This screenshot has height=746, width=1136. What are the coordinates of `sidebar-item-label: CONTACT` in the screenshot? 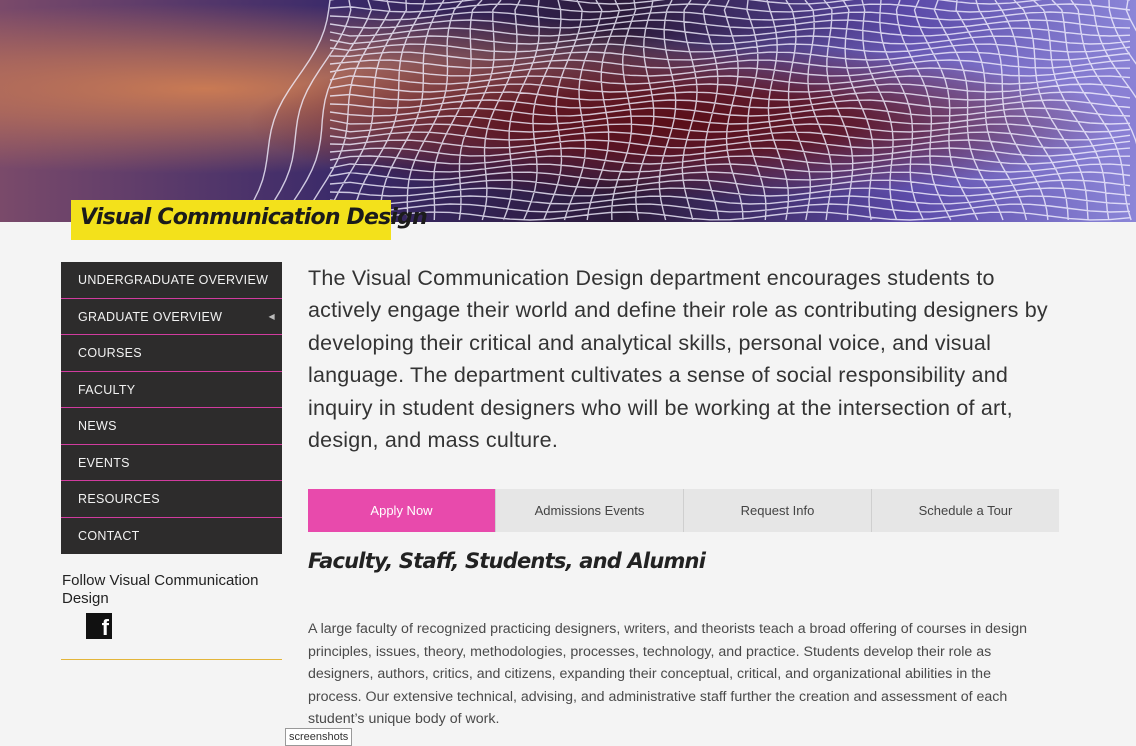 It's located at (109, 535).